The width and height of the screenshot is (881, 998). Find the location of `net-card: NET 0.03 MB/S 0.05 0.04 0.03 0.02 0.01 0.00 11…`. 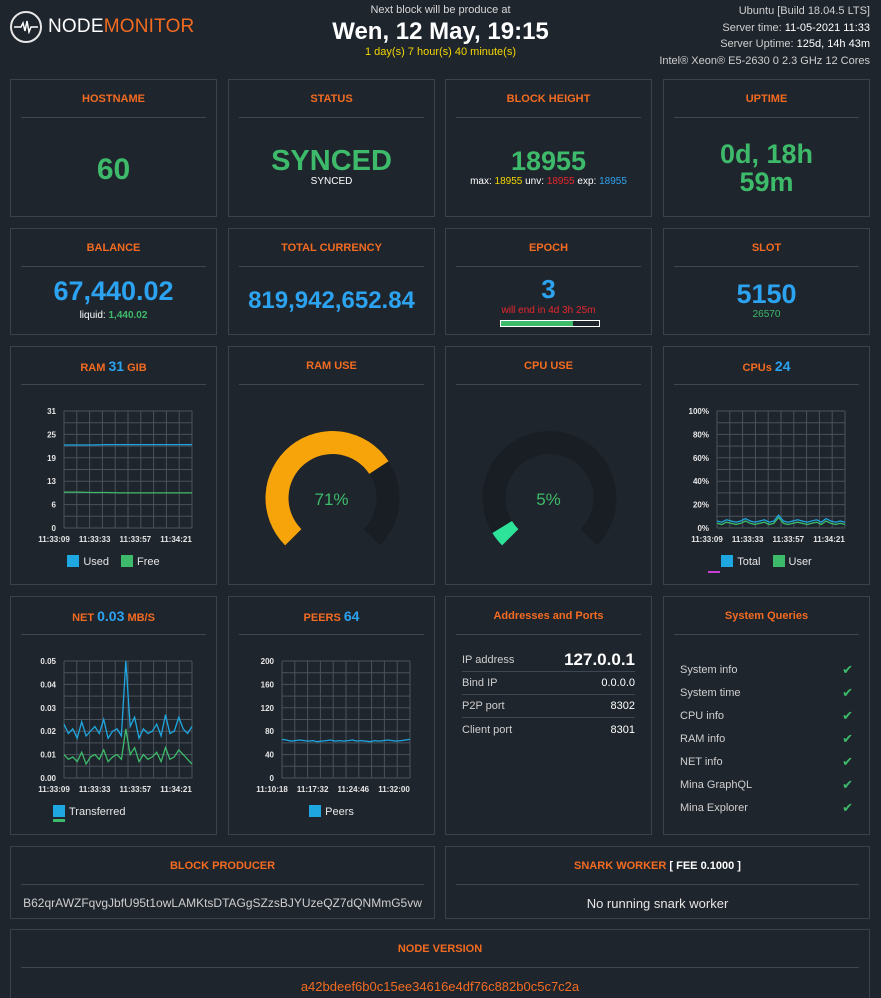

net-card: NET 0.03 MB/S 0.05 0.04 0.03 0.02 0.01 0.00 11… is located at coordinates (113, 715).